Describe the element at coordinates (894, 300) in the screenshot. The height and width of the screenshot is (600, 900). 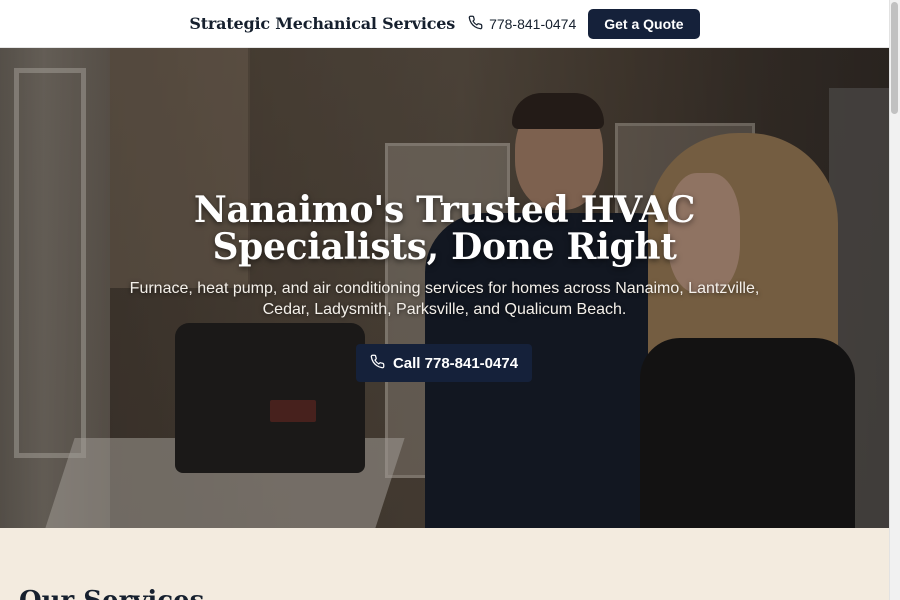
I see `page-scrollbar` at that location.